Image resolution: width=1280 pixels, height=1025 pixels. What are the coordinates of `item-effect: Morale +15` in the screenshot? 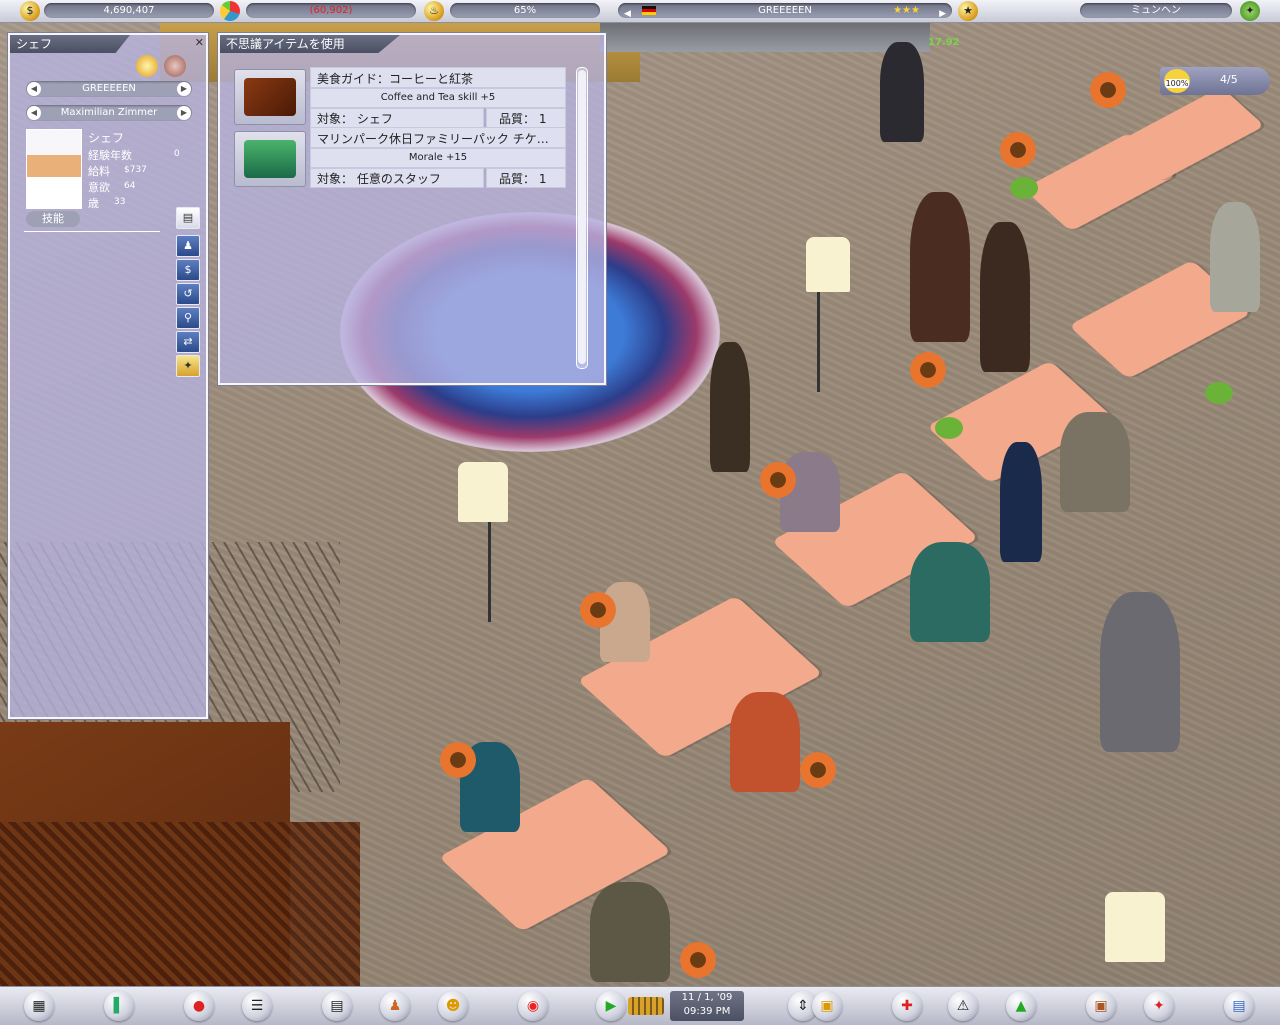 It's located at (438, 158).